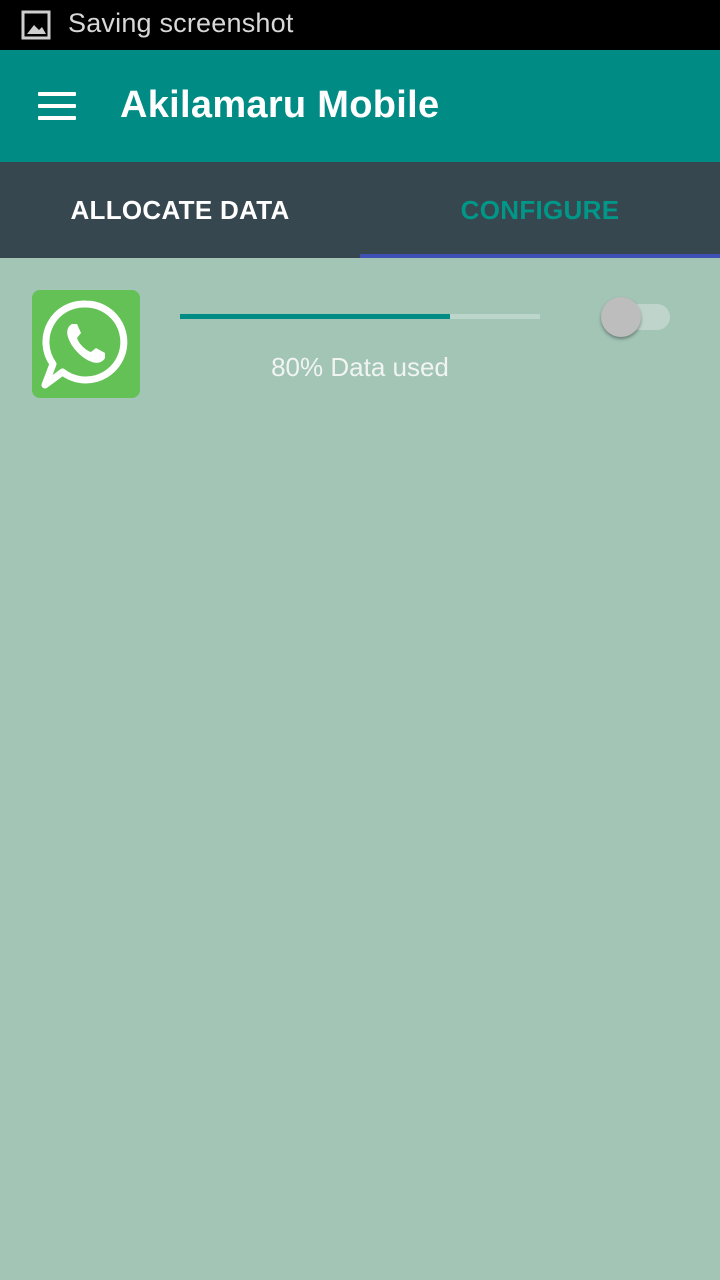 The image size is (720, 1280). I want to click on data-usage-progress-bar, so click(360, 316).